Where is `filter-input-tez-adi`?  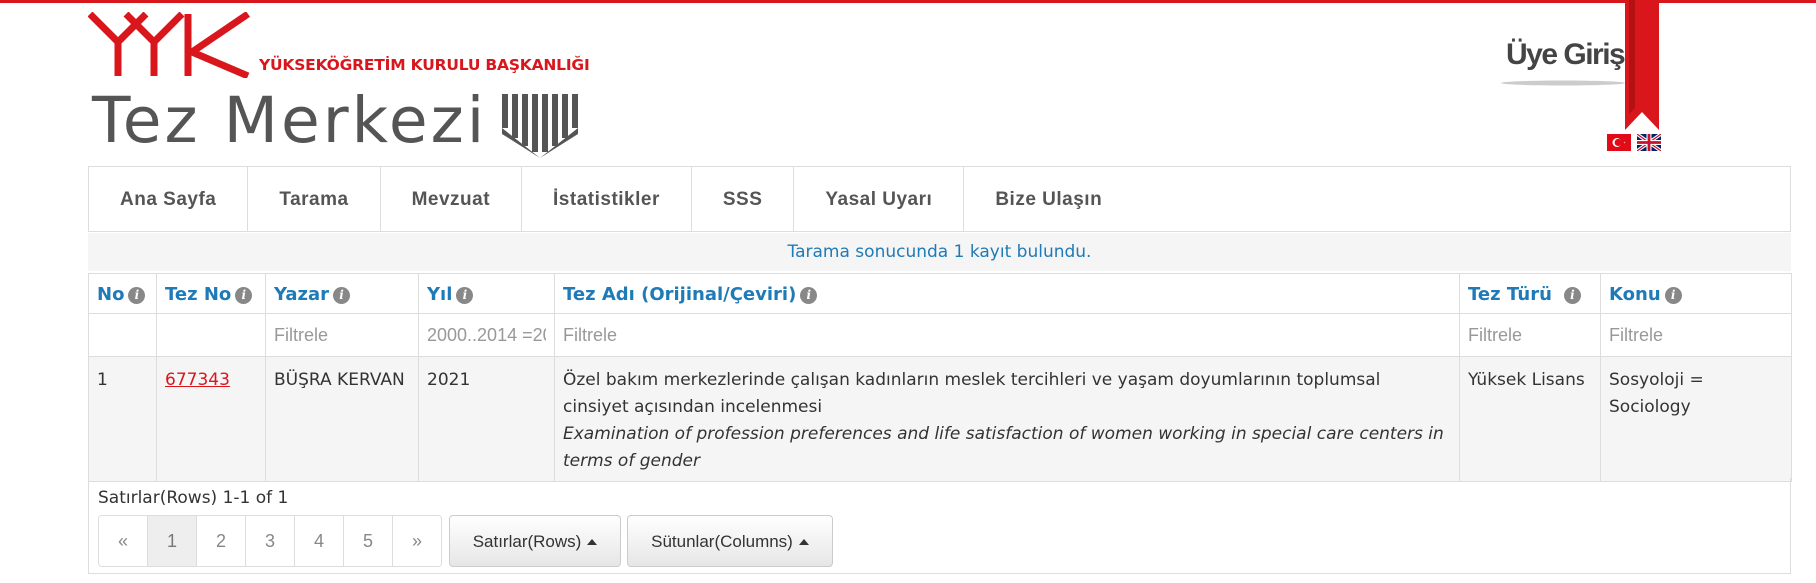 filter-input-tez-adi is located at coordinates (1007, 335).